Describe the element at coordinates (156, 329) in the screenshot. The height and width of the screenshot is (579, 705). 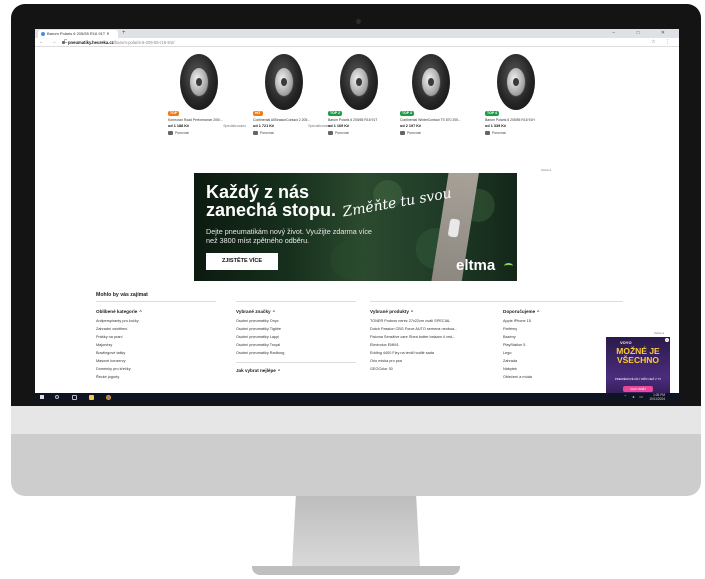
I see `list-item: Zahradní osvětlení` at that location.